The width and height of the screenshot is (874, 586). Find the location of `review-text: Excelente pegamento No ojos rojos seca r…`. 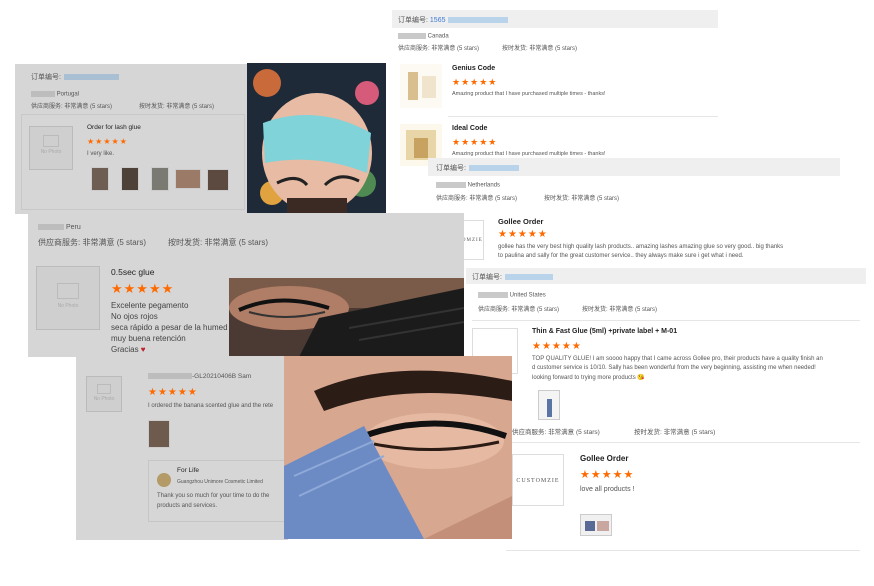

review-text: Excelente pegamento No ojos rojos seca r… is located at coordinates (169, 327).